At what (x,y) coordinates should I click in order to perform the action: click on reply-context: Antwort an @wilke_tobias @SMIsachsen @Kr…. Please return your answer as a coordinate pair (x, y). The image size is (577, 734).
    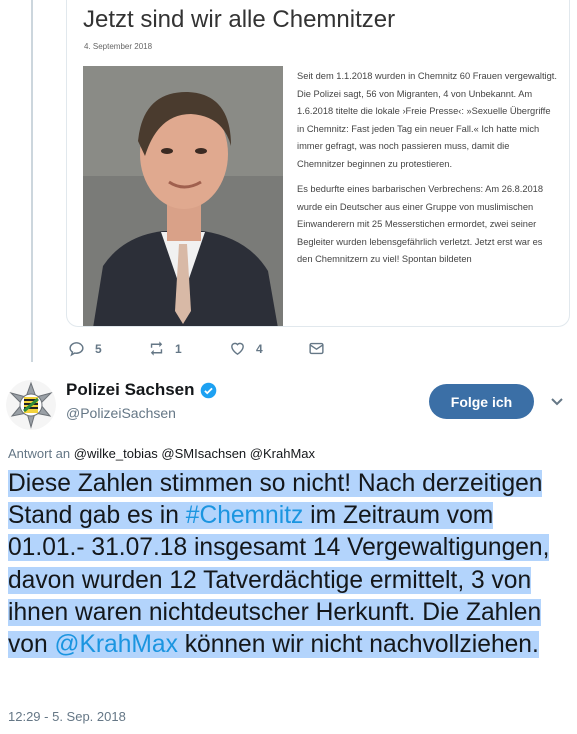
    Looking at the image, I should click on (161, 453).